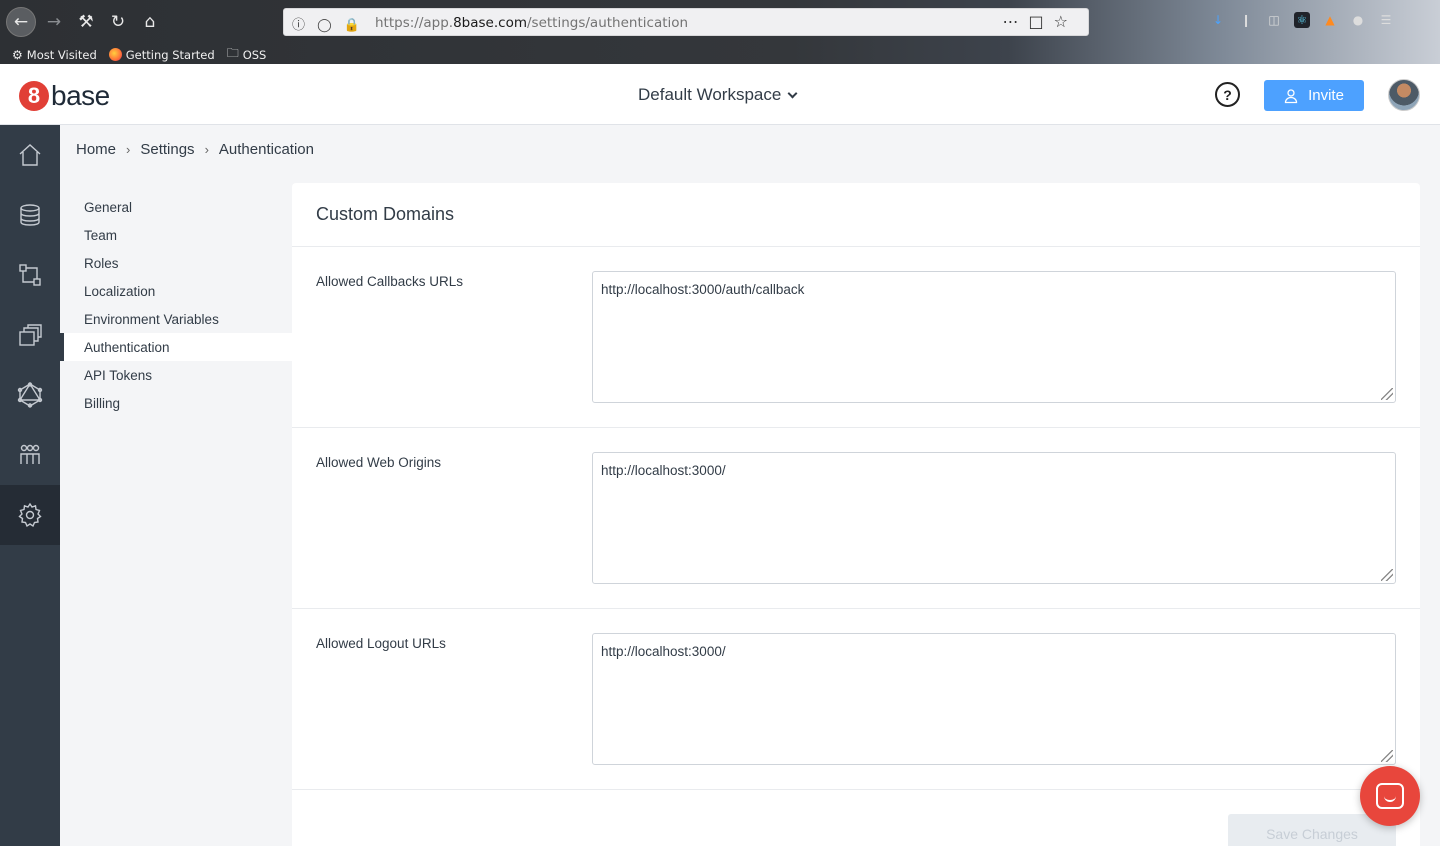 The image size is (1440, 846). Describe the element at coordinates (232, 53) in the screenshot. I see `folder-icon: 🗀` at that location.